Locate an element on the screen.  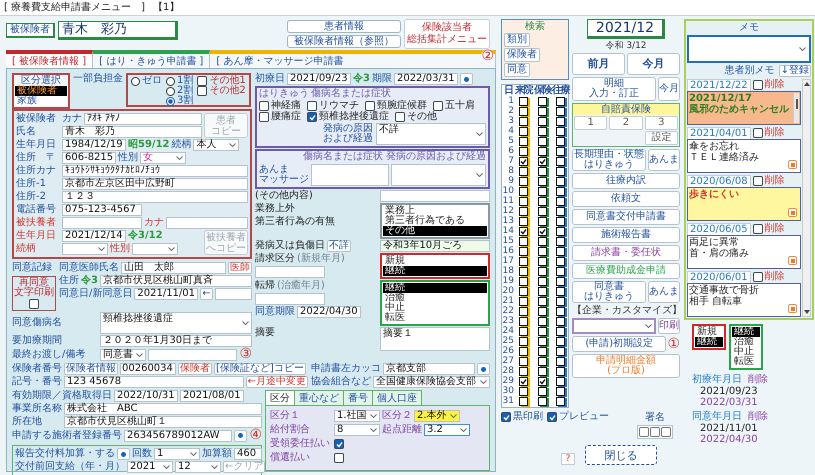
select-field: 同意書 is located at coordinates (123, 354).